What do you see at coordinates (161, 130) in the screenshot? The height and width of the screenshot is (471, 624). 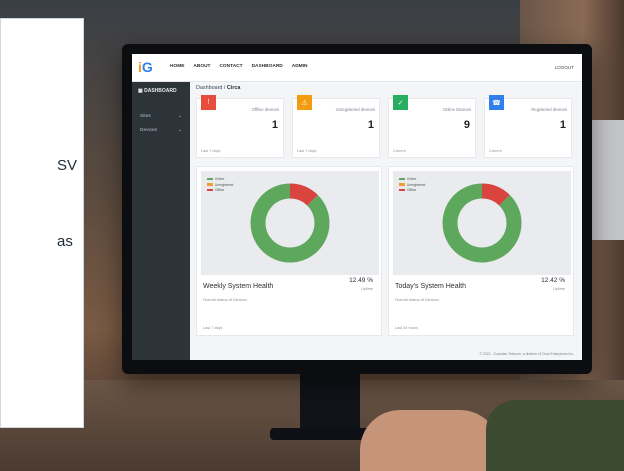 I see `sidebar-item-devices: Devices ⌄` at bounding box center [161, 130].